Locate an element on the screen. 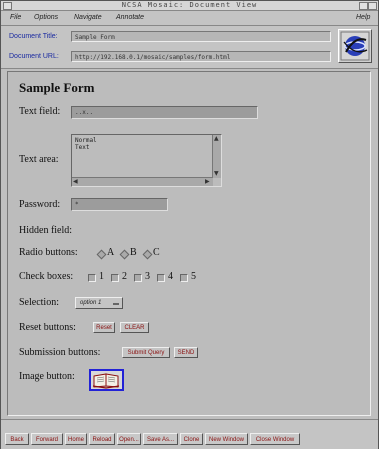 The width and height of the screenshot is (379, 449). document-title-field: Sample Form is located at coordinates (201, 36).